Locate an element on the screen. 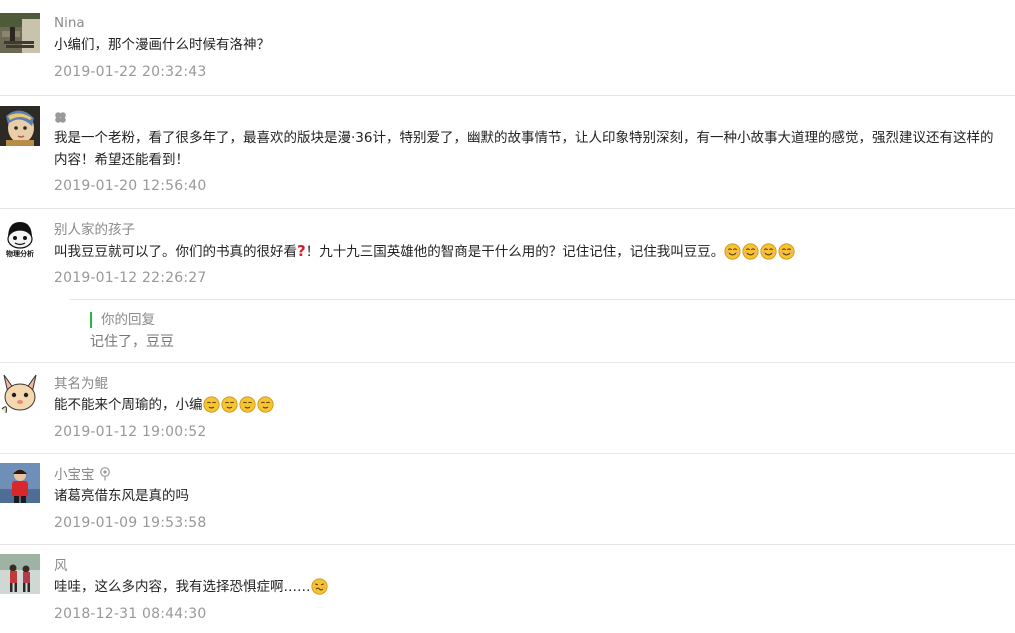 This screenshot has height=633, width=1015. clover-icon is located at coordinates (60, 117).